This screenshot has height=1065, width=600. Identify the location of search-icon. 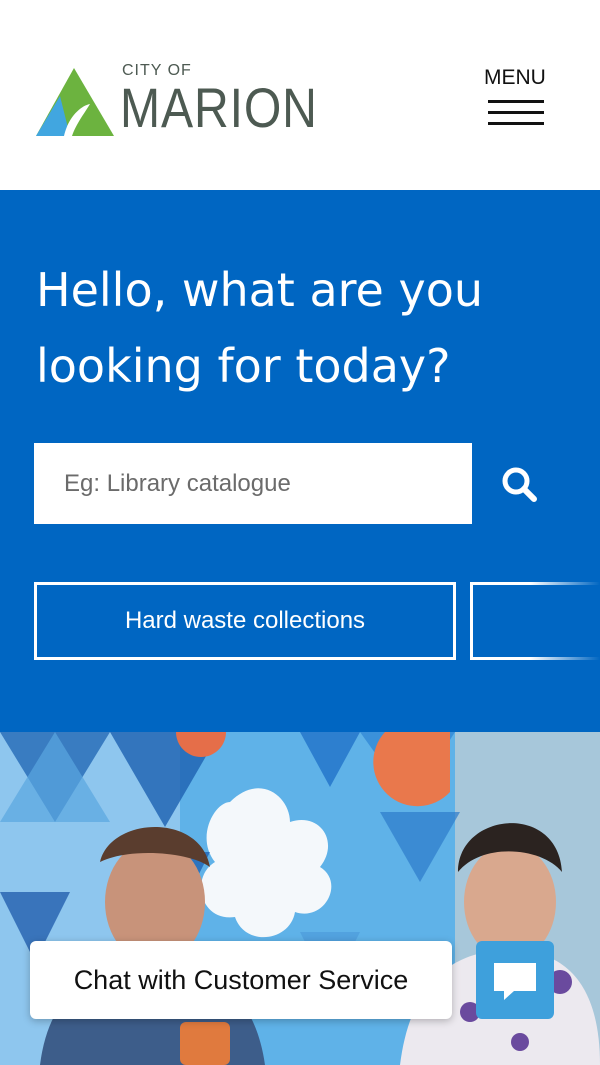
(519, 484).